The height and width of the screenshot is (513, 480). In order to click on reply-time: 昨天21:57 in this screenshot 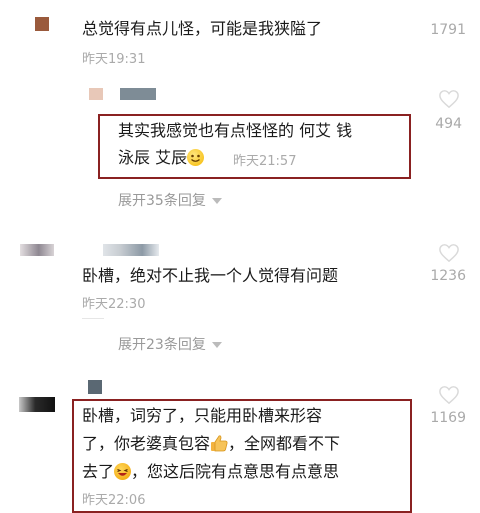, I will do `click(265, 161)`.